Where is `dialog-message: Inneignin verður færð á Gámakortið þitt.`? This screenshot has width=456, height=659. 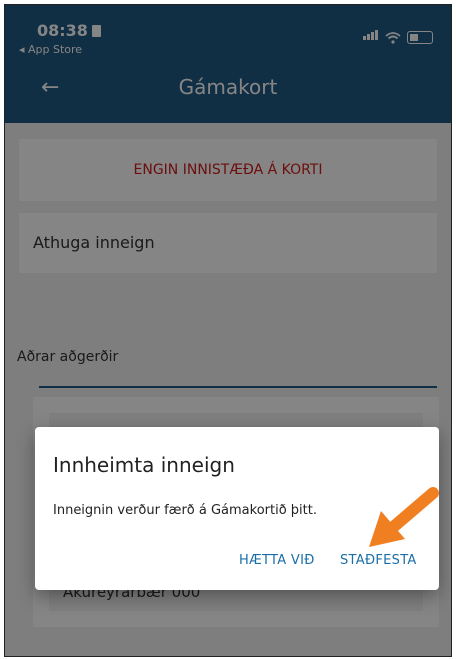
dialog-message: Inneignin verður færð á Gámakortið þitt. is located at coordinates (185, 510).